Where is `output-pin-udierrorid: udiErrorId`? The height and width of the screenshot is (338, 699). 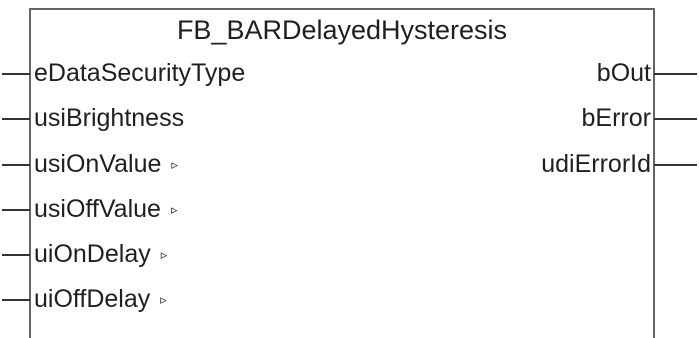
output-pin-udierrorid: udiErrorId is located at coordinates (596, 164).